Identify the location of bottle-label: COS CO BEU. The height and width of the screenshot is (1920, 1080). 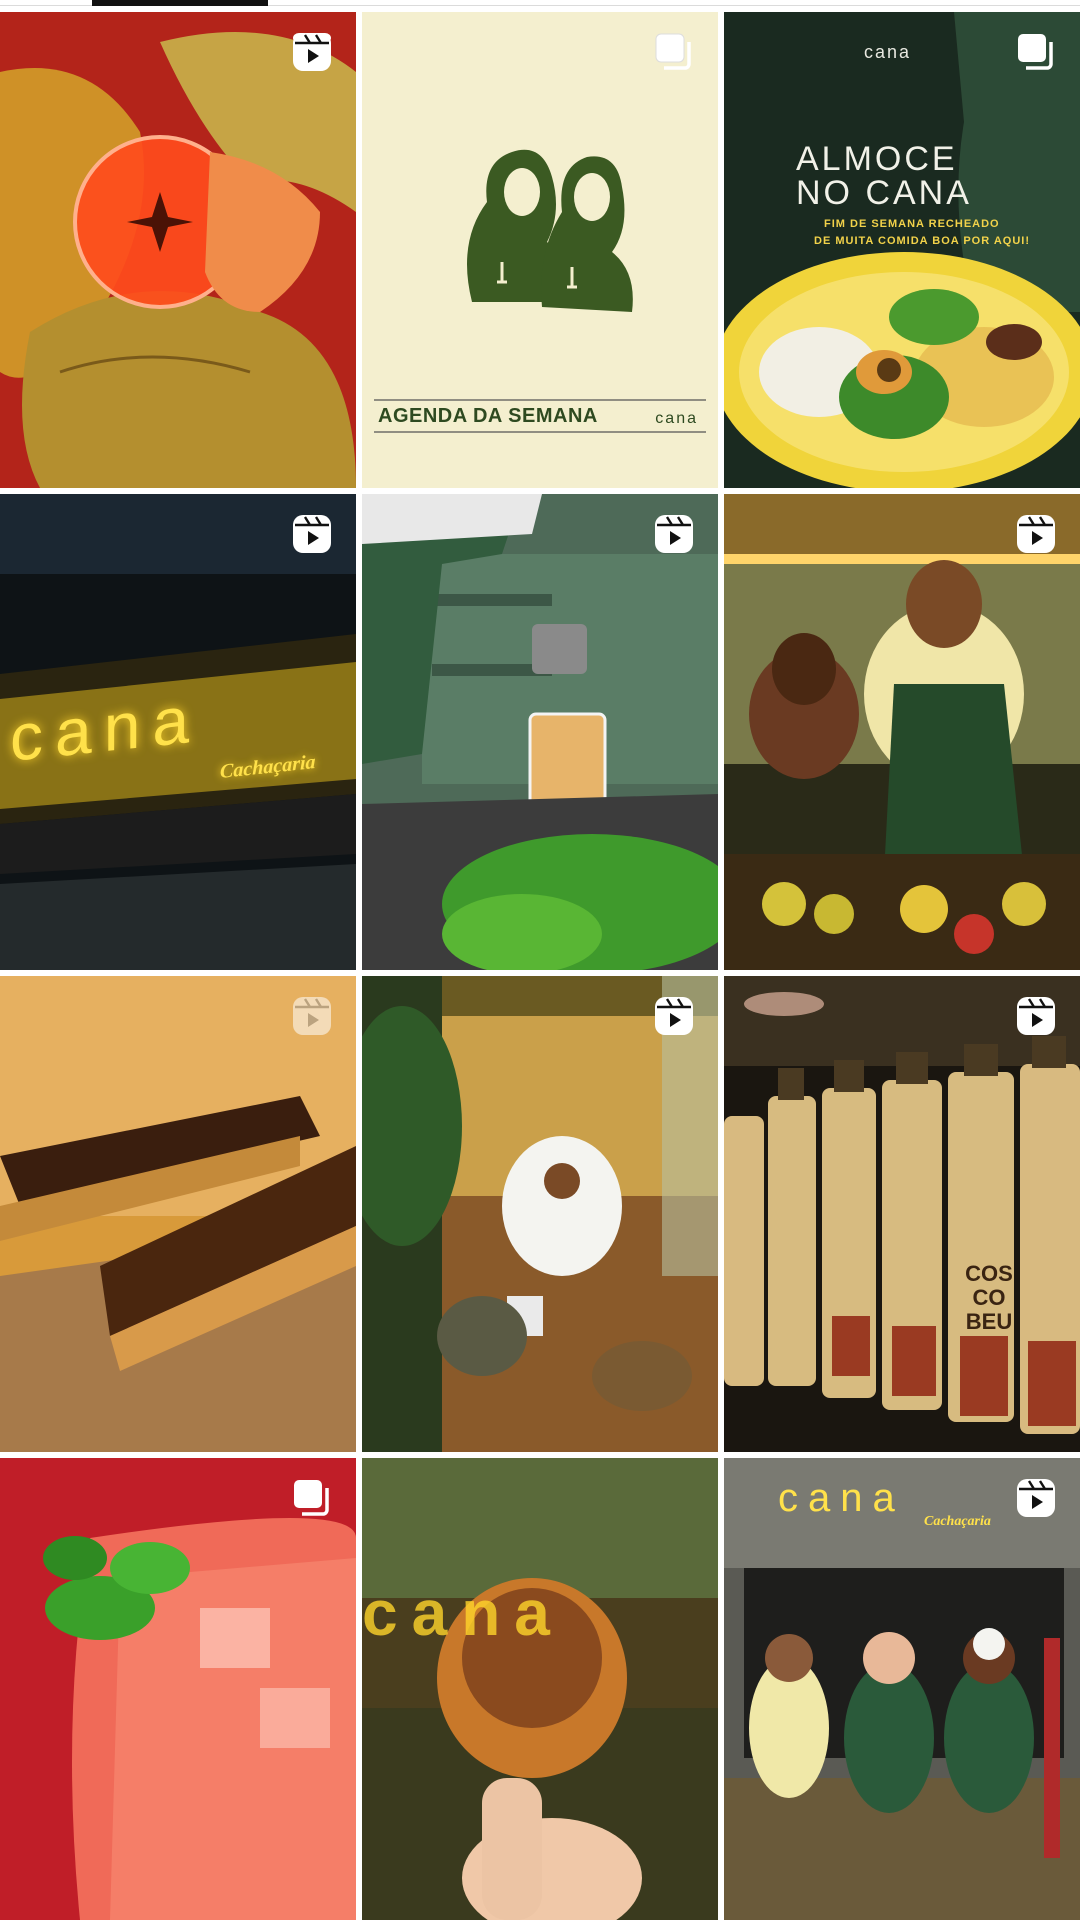
(989, 1297).